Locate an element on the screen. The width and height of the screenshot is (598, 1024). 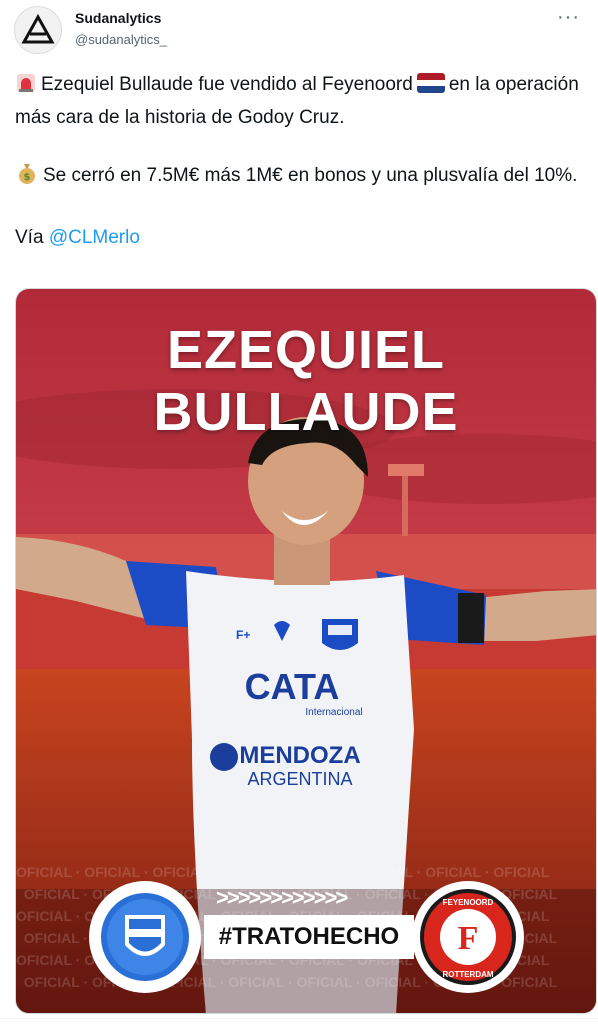
shirt-brand: F+ is located at coordinates (243, 635).